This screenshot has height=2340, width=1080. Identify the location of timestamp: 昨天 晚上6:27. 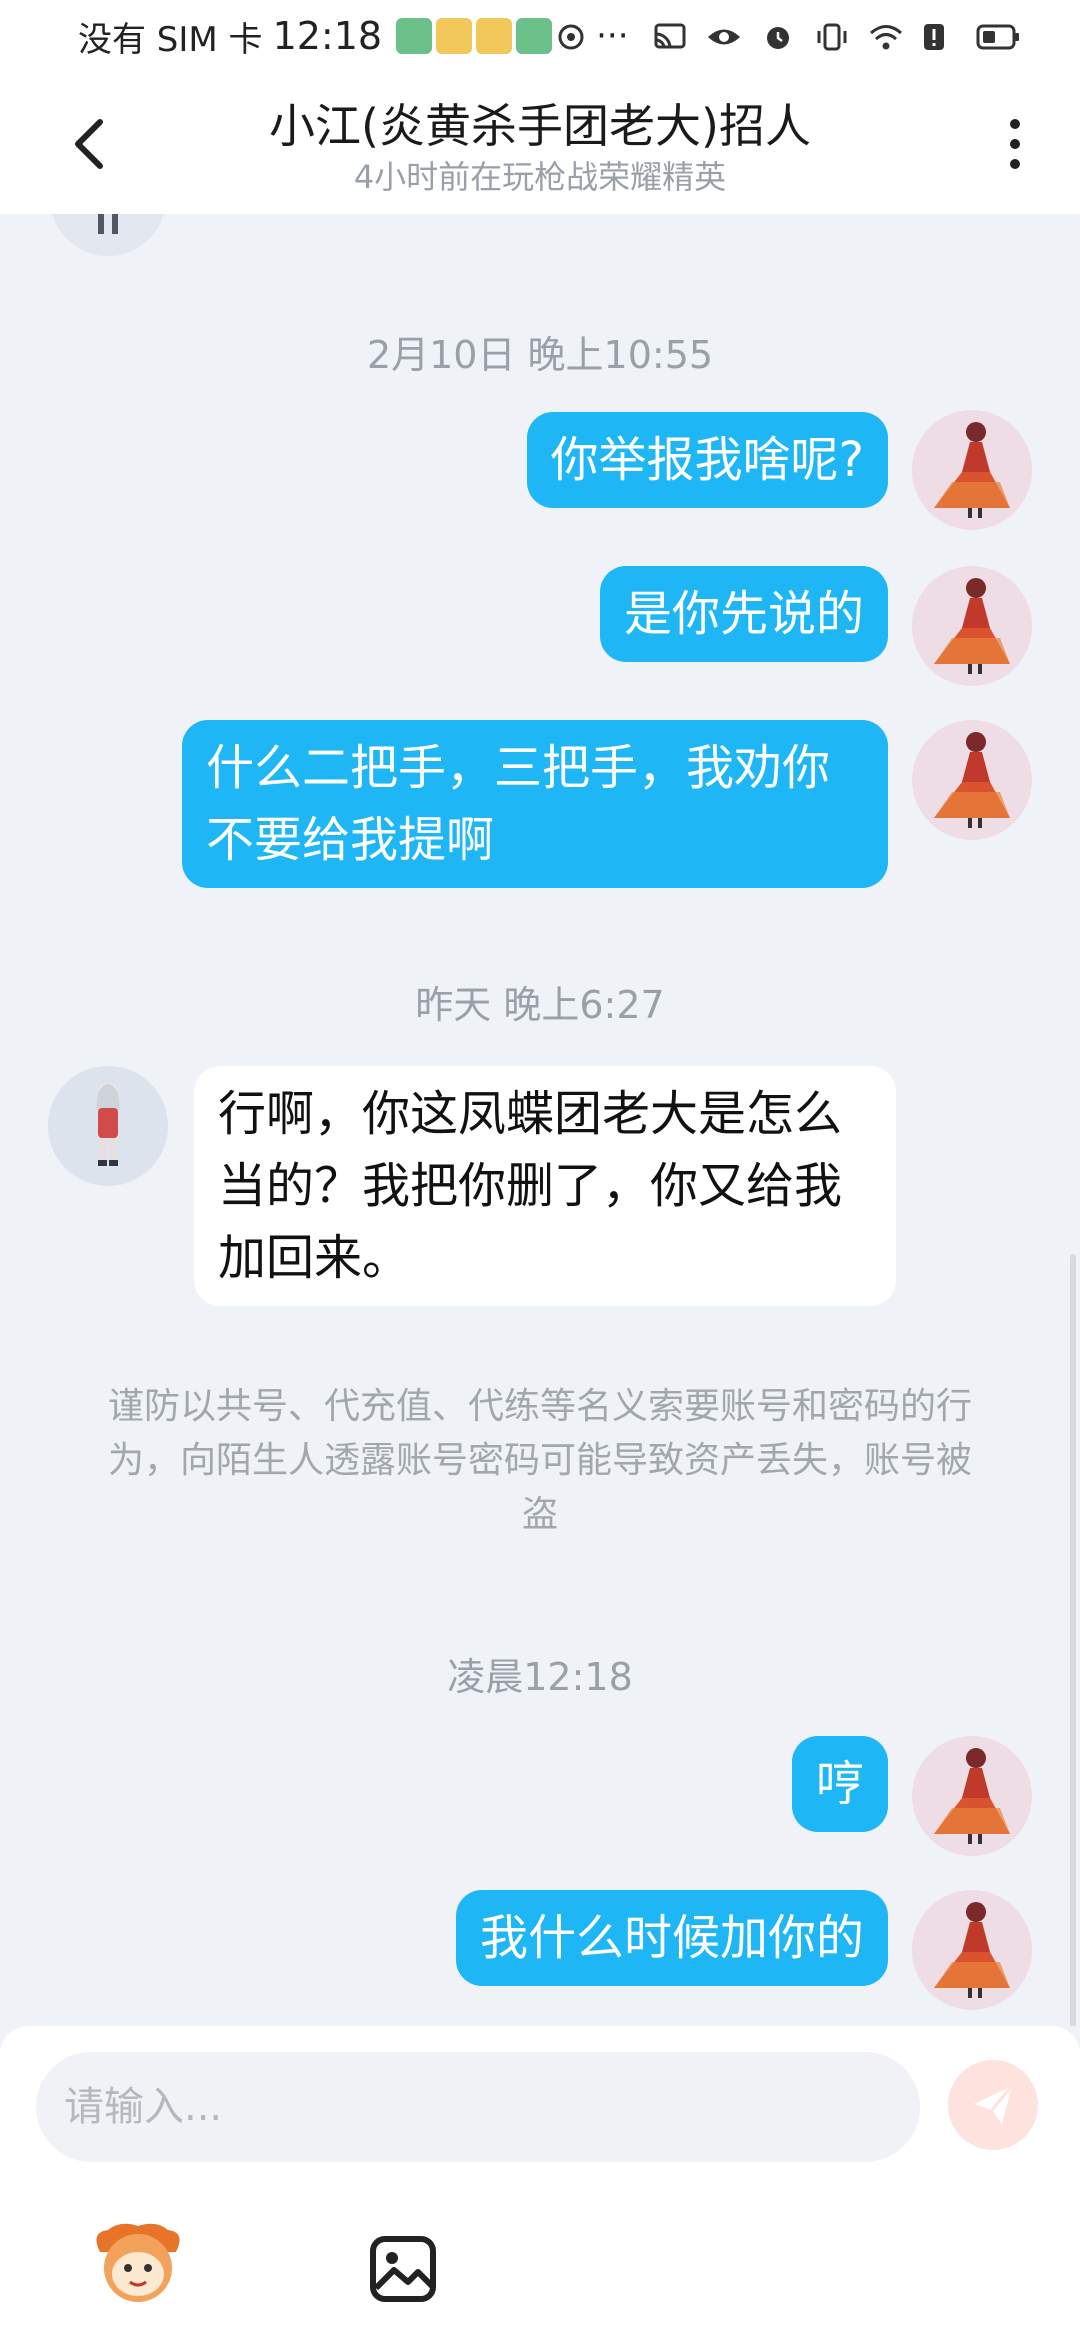
(540, 1005).